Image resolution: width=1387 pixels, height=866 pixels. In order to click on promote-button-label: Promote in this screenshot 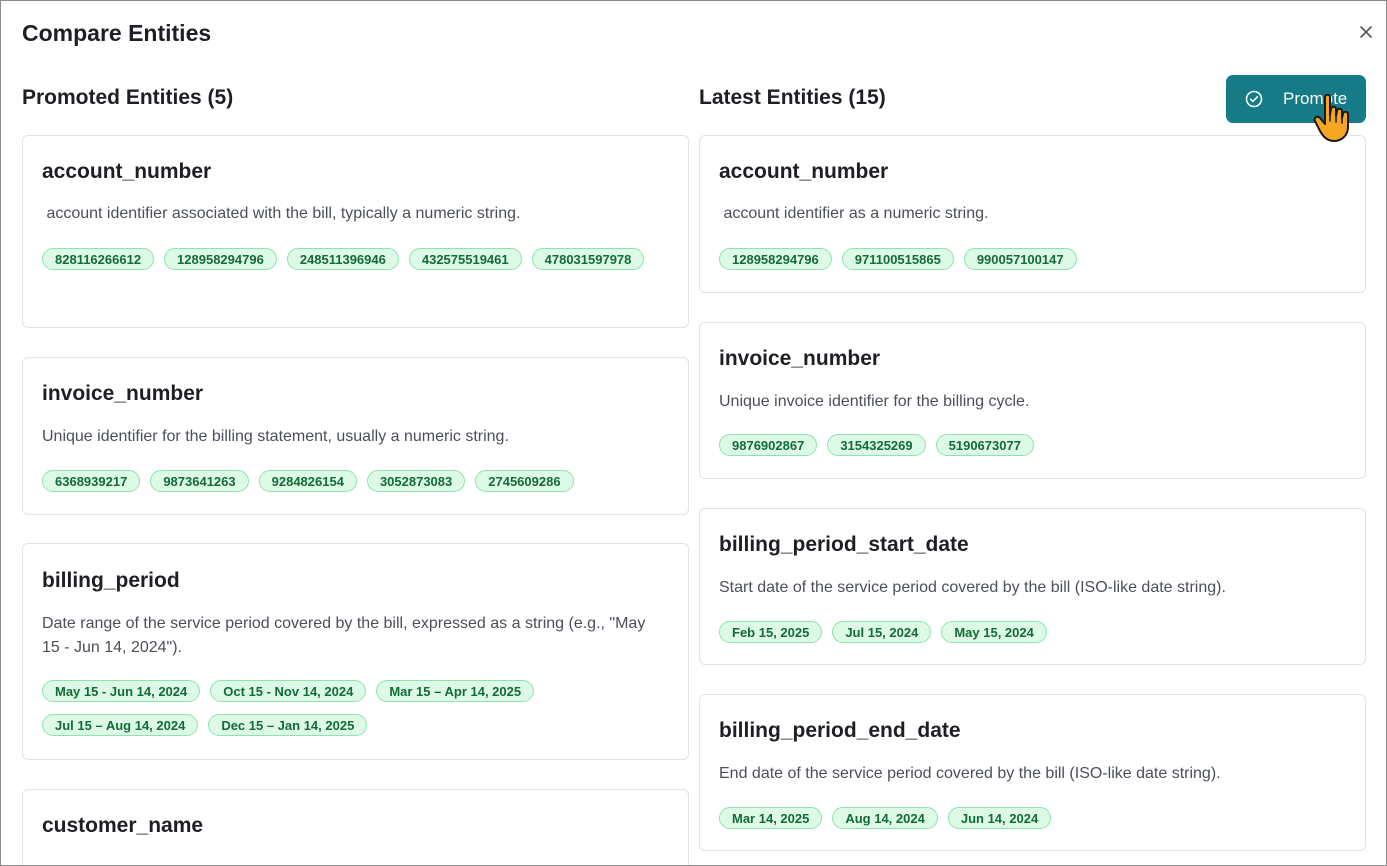, I will do `click(1315, 98)`.